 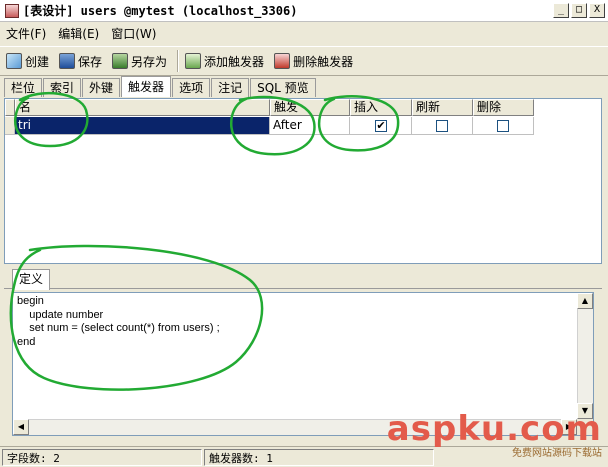 I want to click on save-as-button: 另存为, so click(x=139, y=61).